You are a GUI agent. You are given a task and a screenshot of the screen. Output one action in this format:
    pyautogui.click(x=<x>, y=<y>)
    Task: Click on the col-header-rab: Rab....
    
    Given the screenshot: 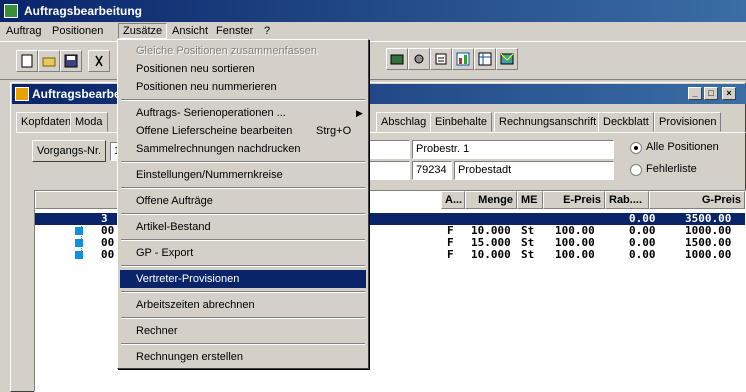 What is the action you would take?
    pyautogui.click(x=627, y=200)
    